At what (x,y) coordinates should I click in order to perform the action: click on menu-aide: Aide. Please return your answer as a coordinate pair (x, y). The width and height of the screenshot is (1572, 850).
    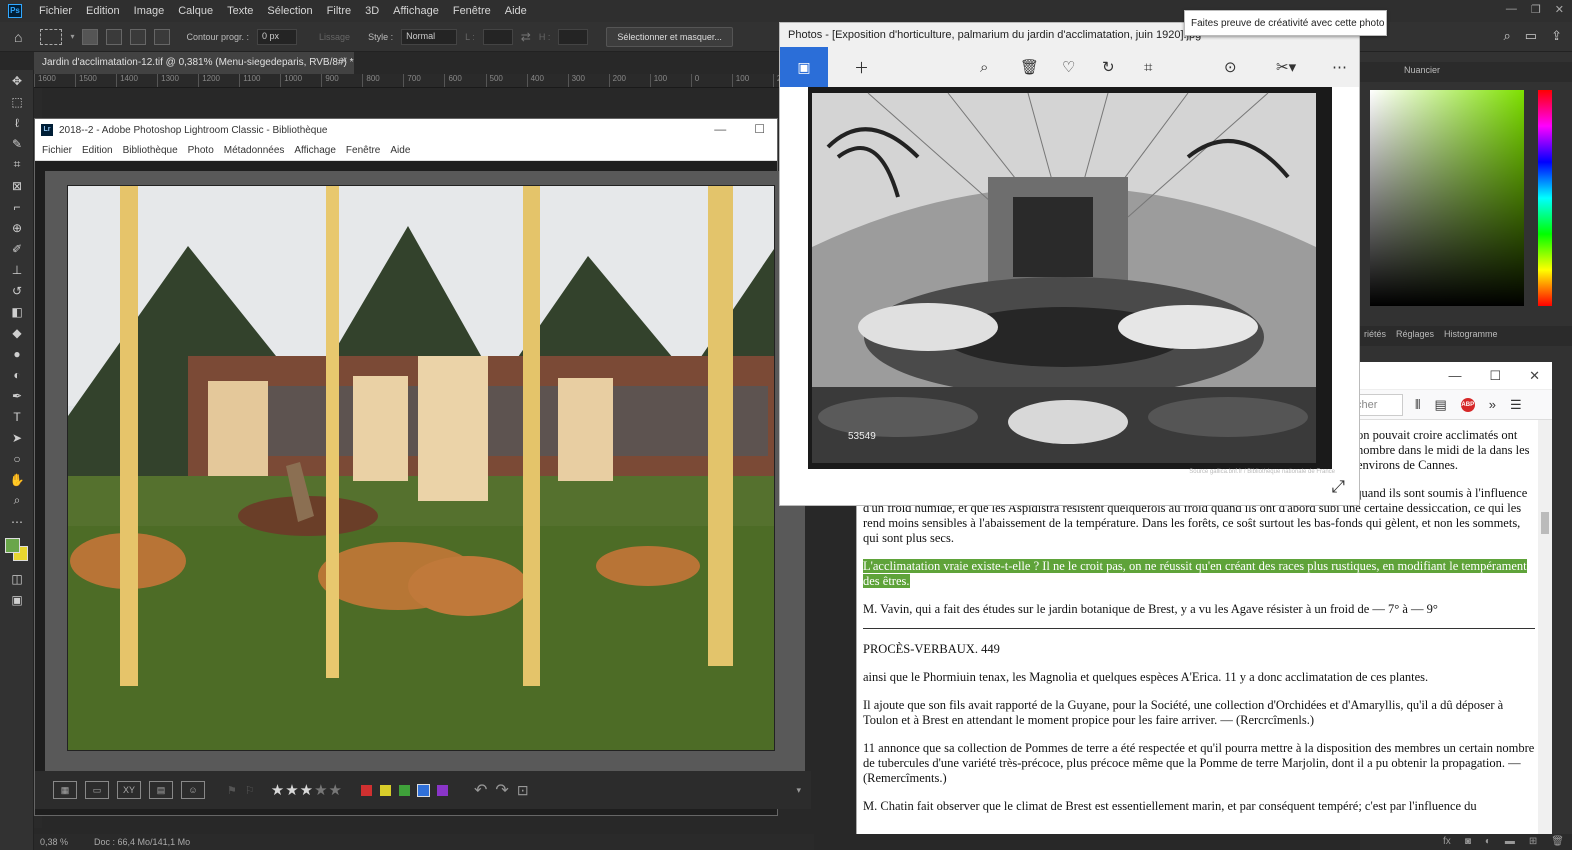
    Looking at the image, I should click on (516, 11).